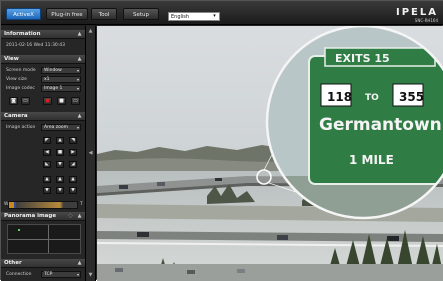 The image size is (443, 281). What do you see at coordinates (90, 275) in the screenshot?
I see `scroll-down-icon: ▼` at bounding box center [90, 275].